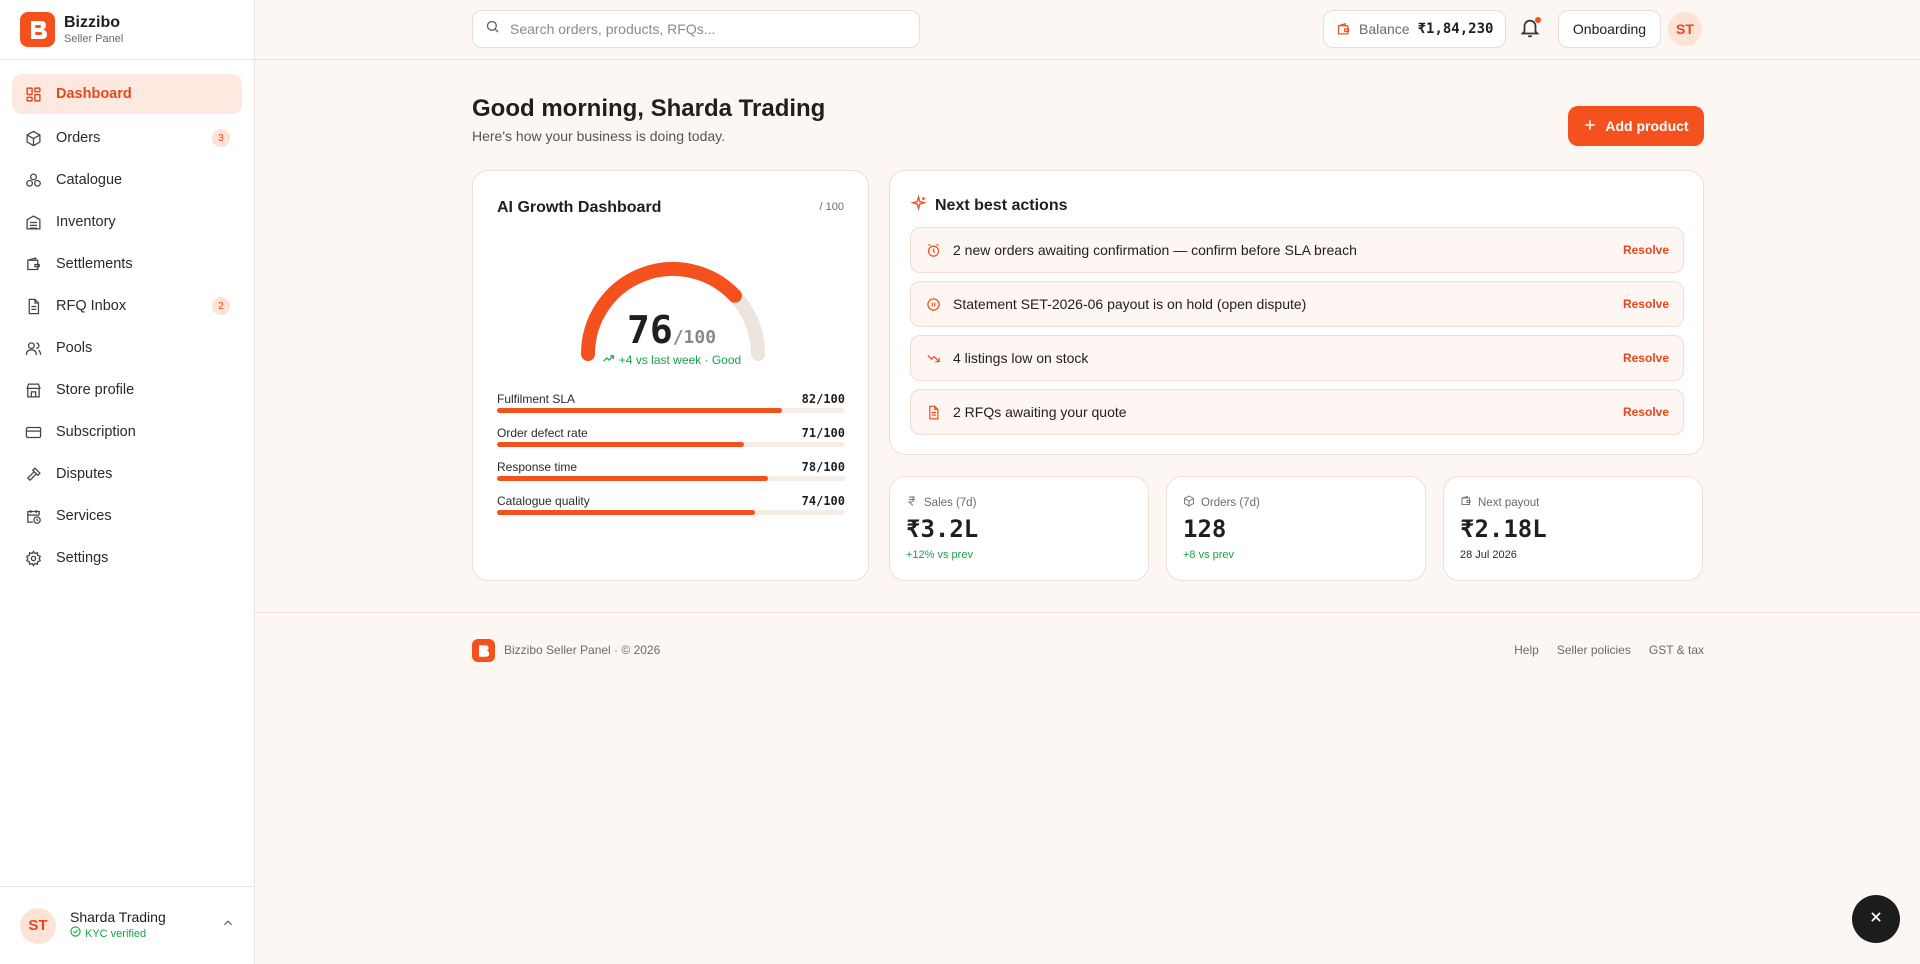 This screenshot has width=1920, height=964. I want to click on gavel-icon, so click(33, 474).